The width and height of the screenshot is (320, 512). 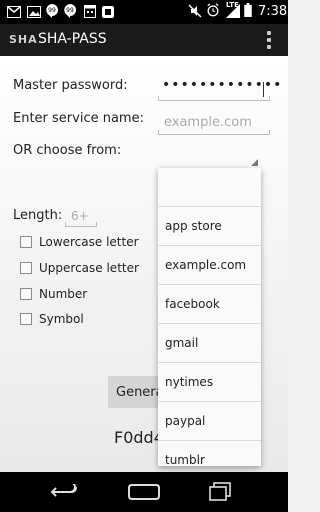 What do you see at coordinates (209, 187) in the screenshot?
I see `dropdown-item` at bounding box center [209, 187].